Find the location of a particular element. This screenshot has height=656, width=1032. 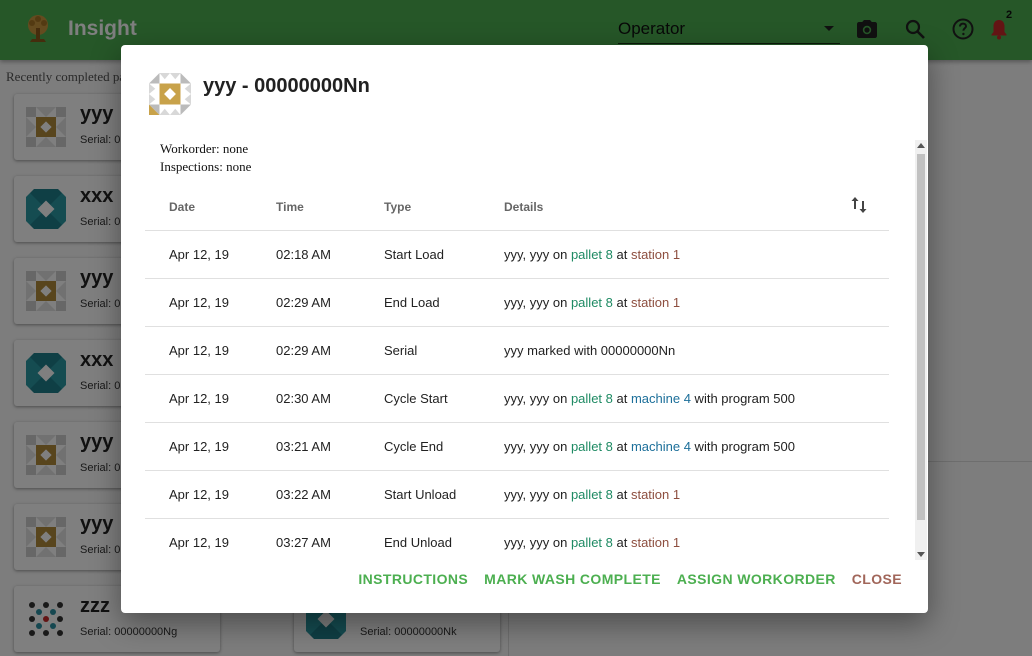

event-type: Cycle Start is located at coordinates (444, 398).